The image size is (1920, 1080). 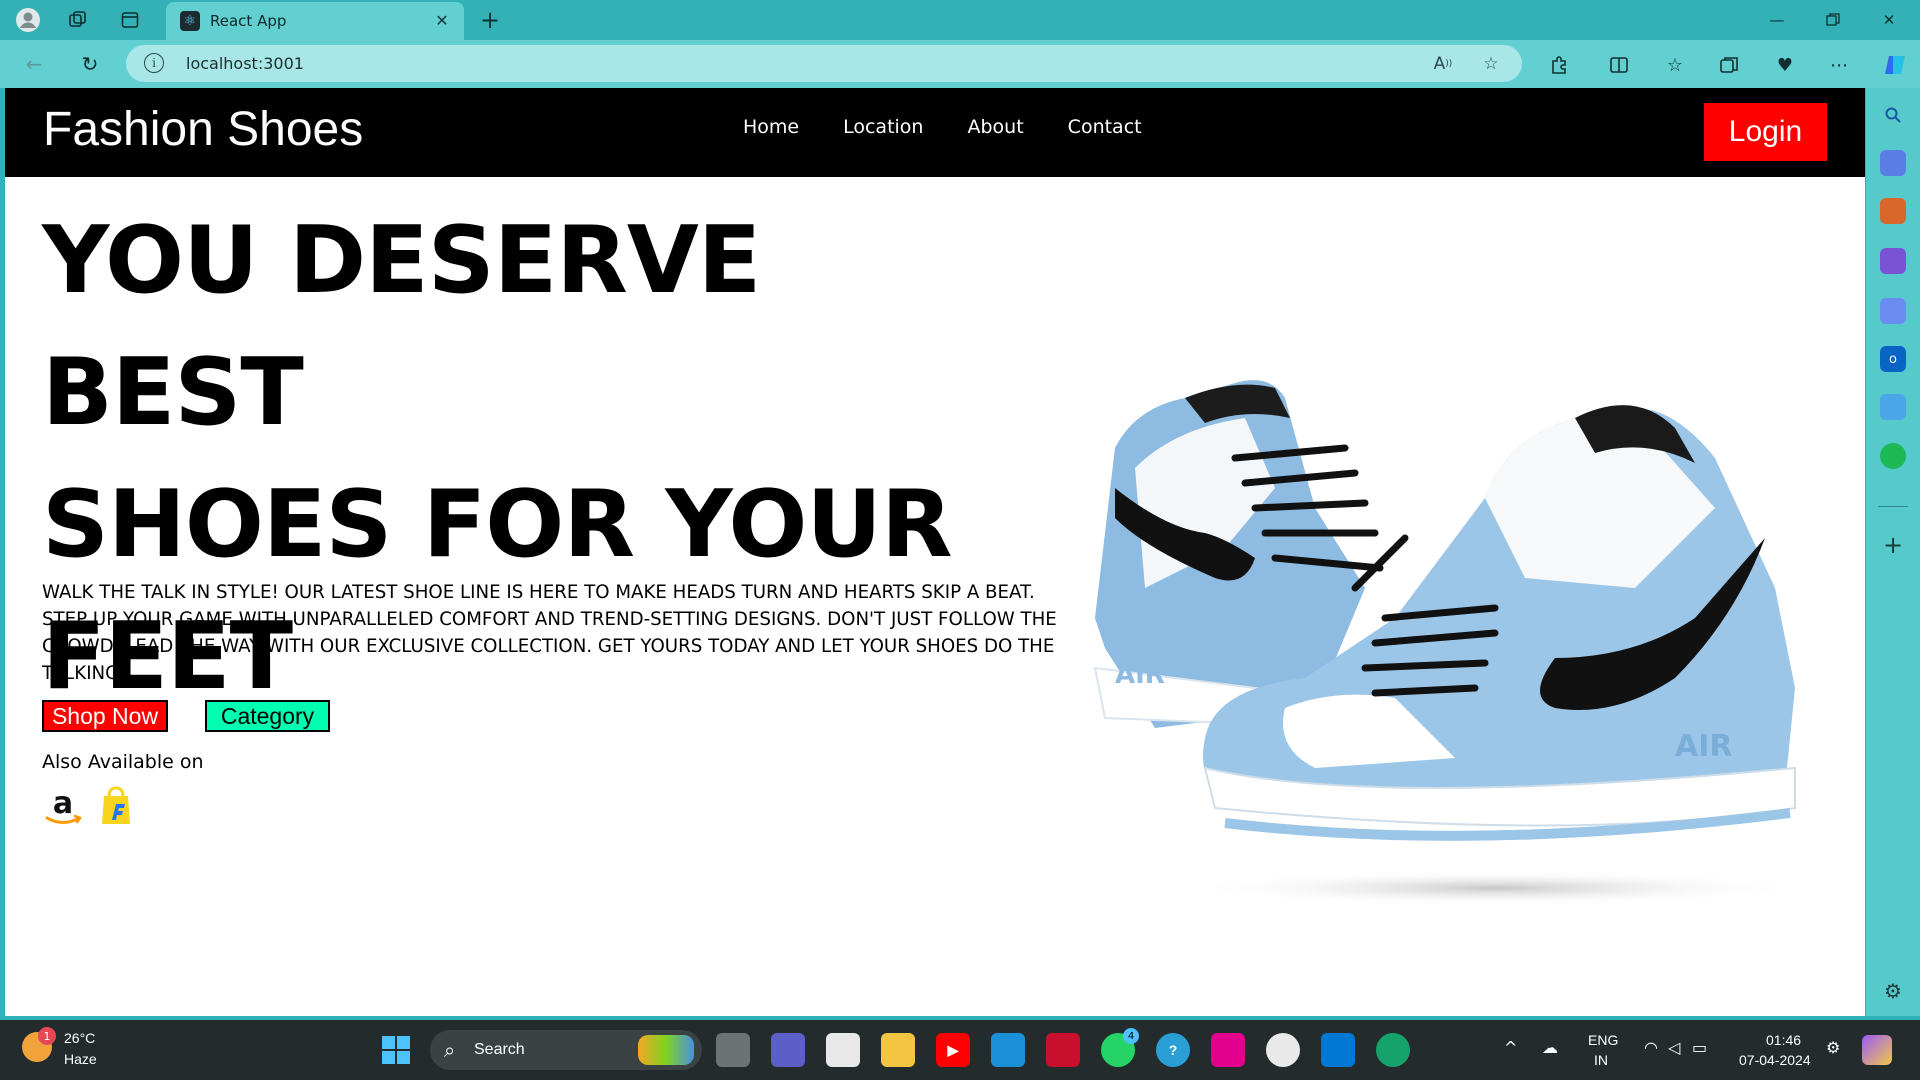 I want to click on back-icon: ←, so click(x=34, y=64).